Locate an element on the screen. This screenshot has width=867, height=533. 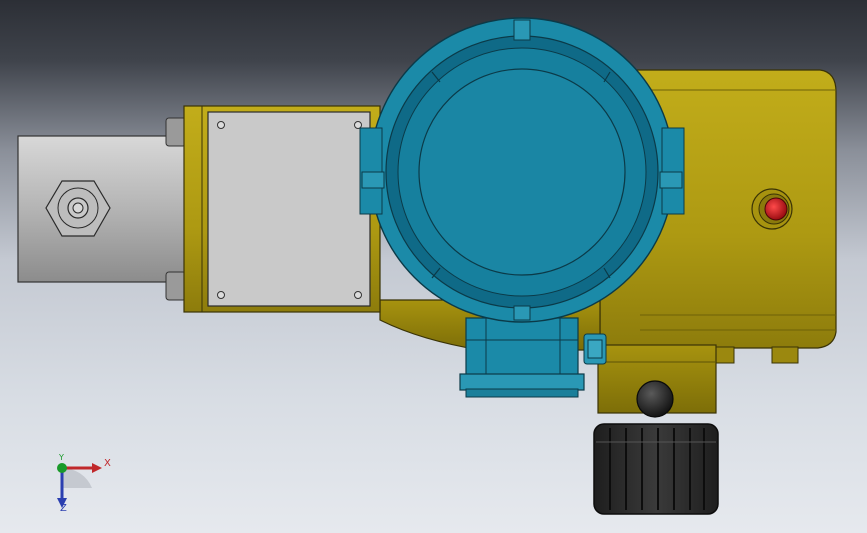
cover-plate is located at coordinates (289, 209).